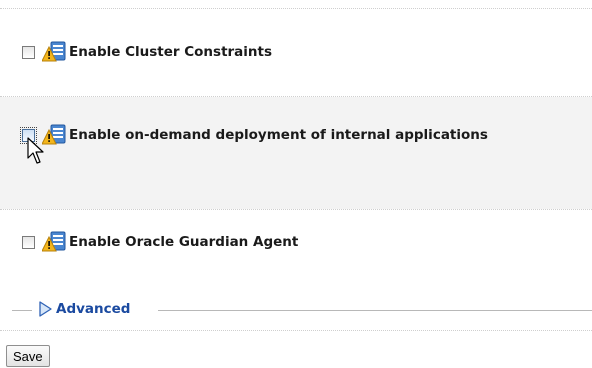 The width and height of the screenshot is (592, 368). I want to click on arrow-cursor-icon, so click(35, 150).